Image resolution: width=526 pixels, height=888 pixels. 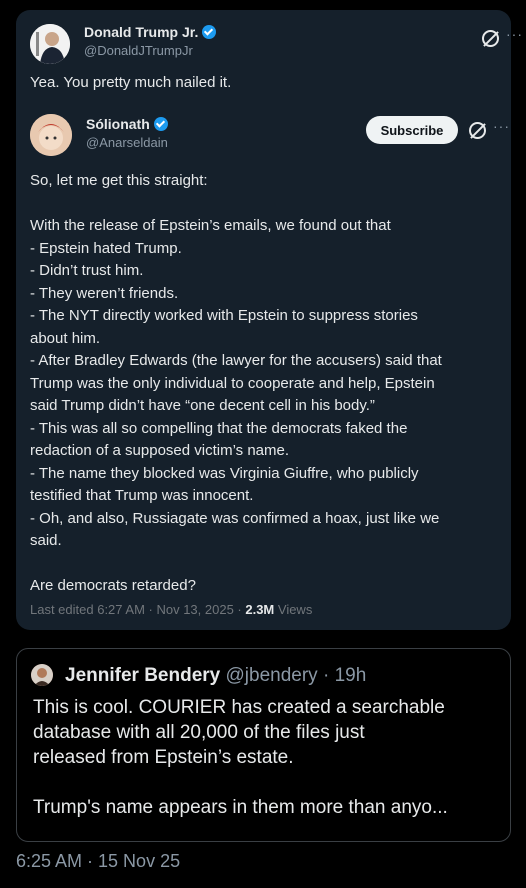 I want to click on text-line: So, let me get this straight:, so click(x=119, y=180).